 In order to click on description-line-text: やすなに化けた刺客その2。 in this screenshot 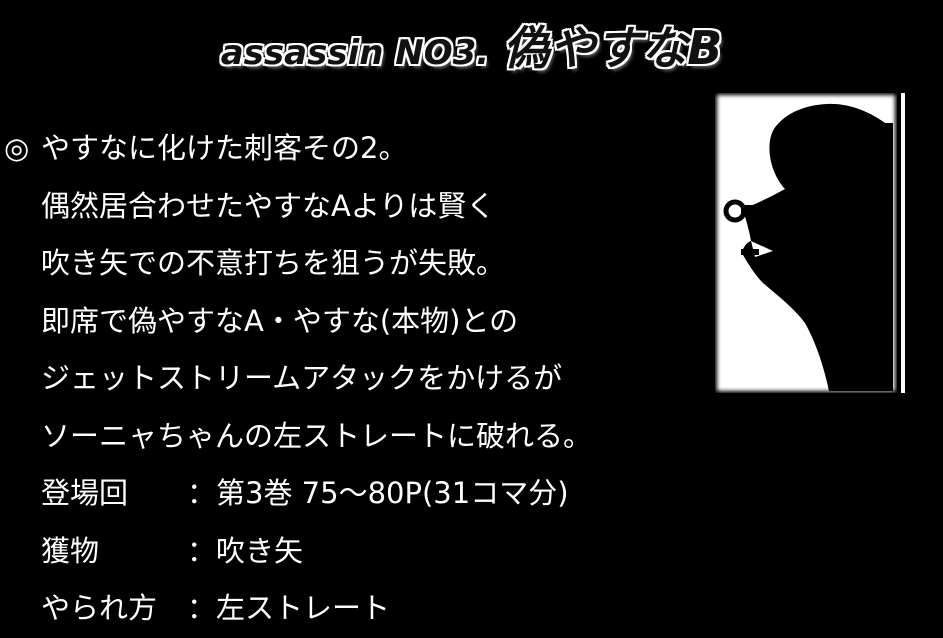, I will do `click(224, 148)`.